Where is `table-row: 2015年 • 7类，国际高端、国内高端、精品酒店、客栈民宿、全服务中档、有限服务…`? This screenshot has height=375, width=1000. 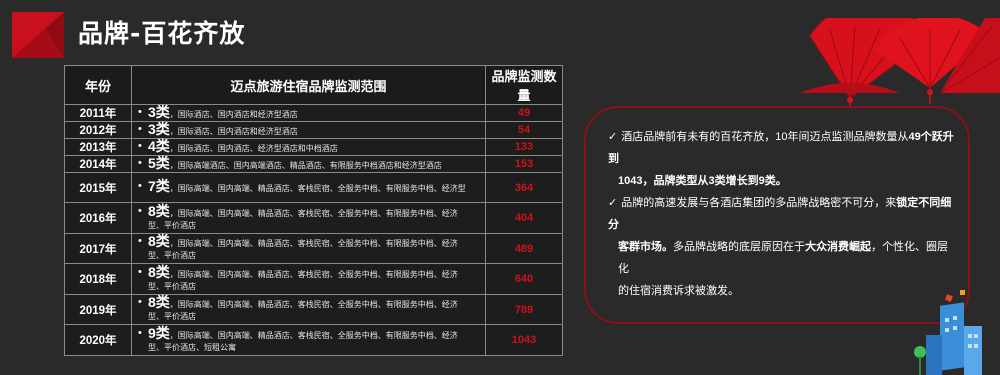
table-row: 2015年 • 7类，国际高端、国内高端、精品酒店、客栈民宿、全服务中档、有限服务… is located at coordinates (313, 187).